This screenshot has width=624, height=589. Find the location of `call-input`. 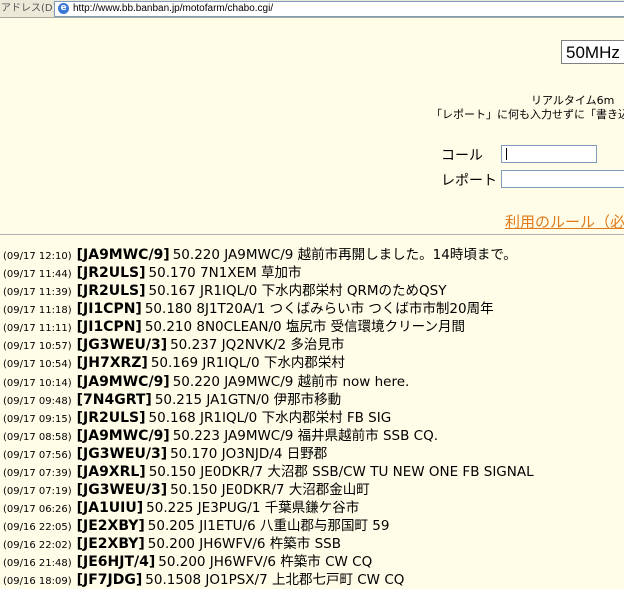

call-input is located at coordinates (549, 154).